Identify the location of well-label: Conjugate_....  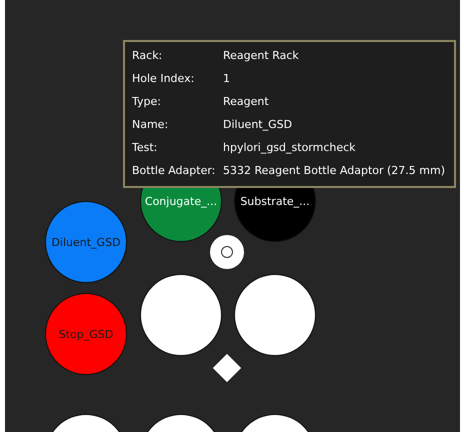
(181, 201).